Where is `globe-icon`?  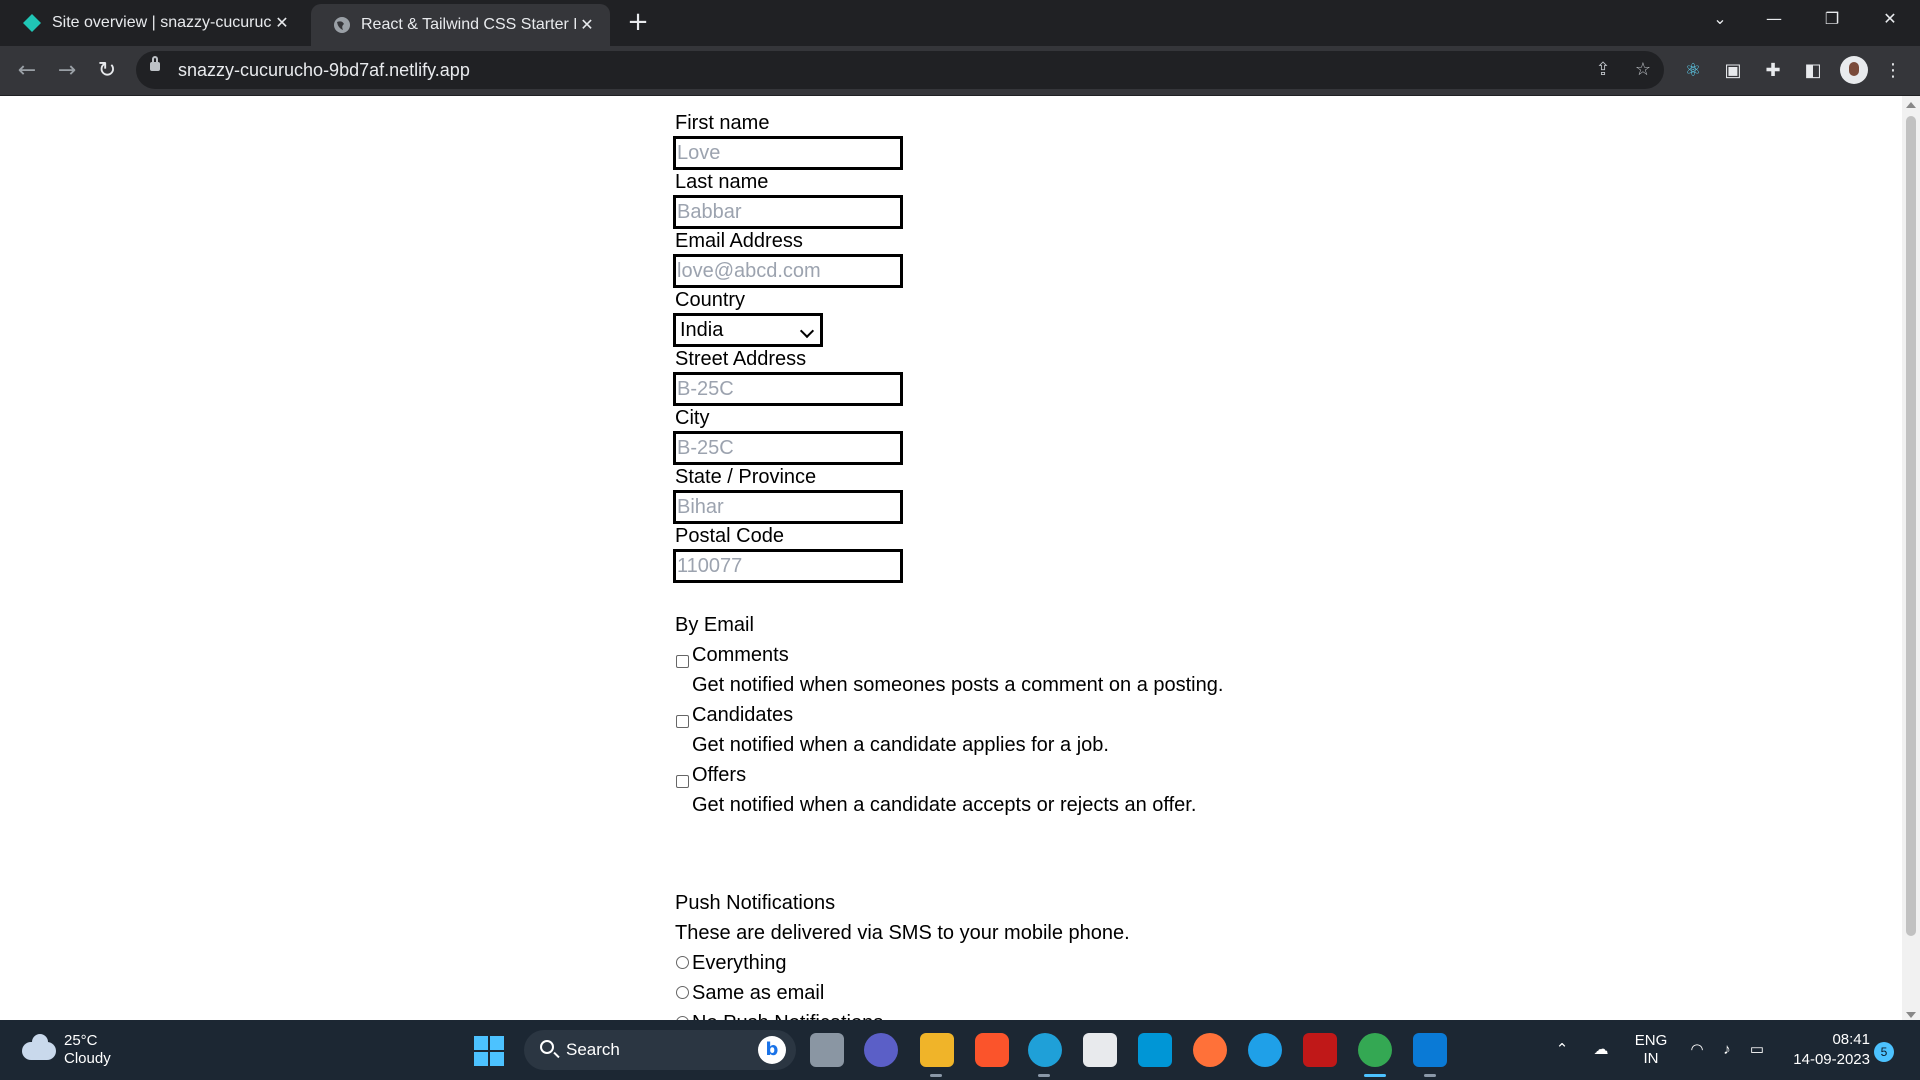
globe-icon is located at coordinates (342, 25).